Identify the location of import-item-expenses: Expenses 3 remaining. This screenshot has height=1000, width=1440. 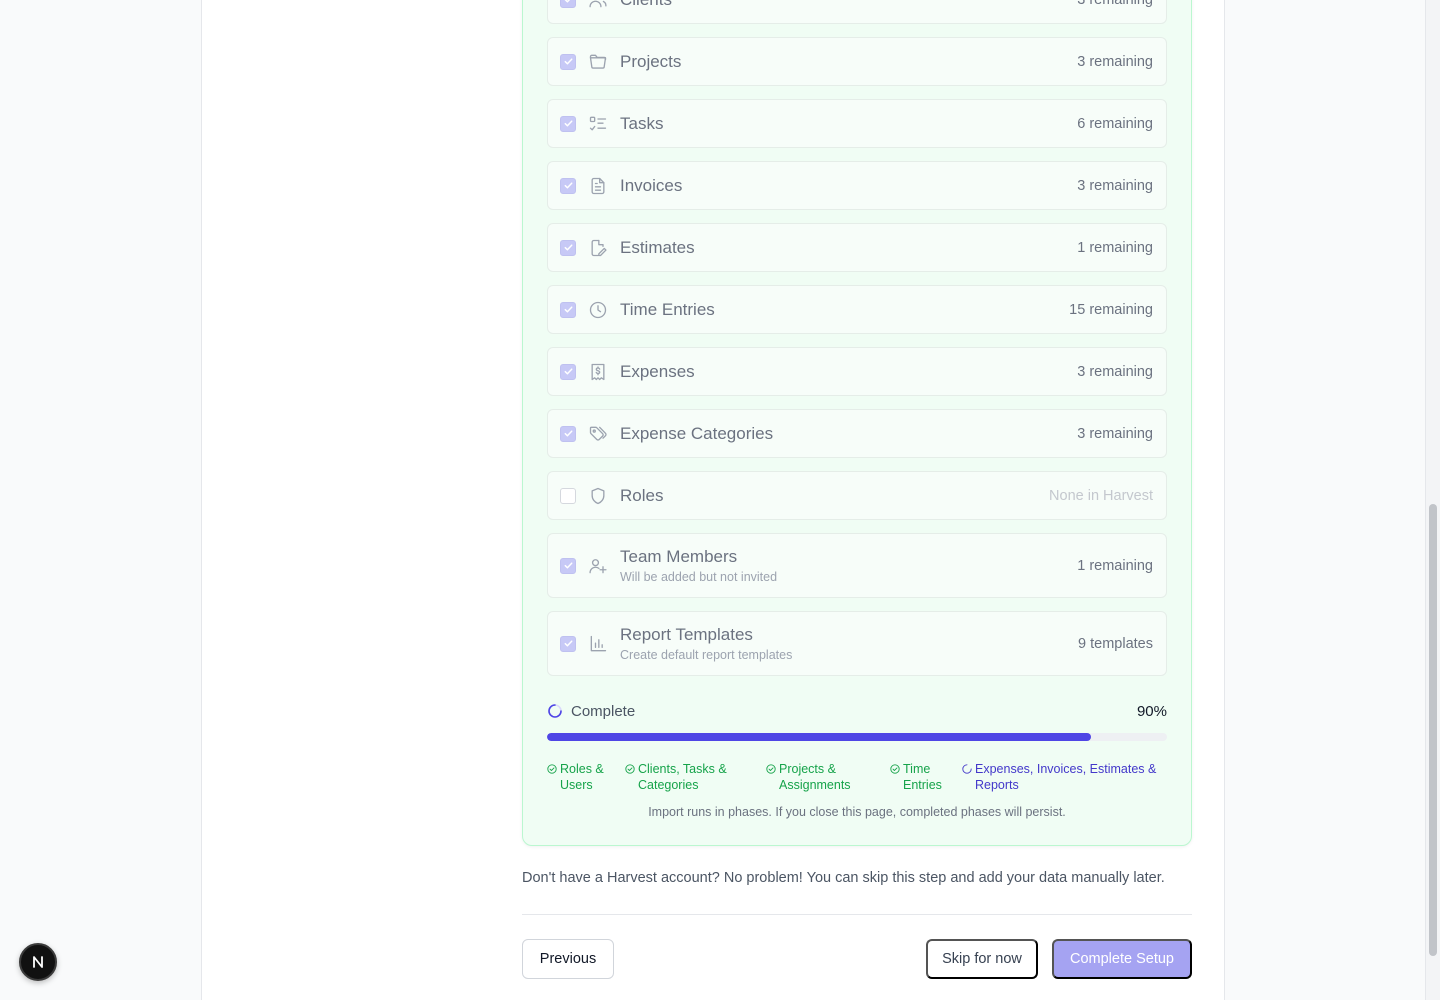
(857, 371).